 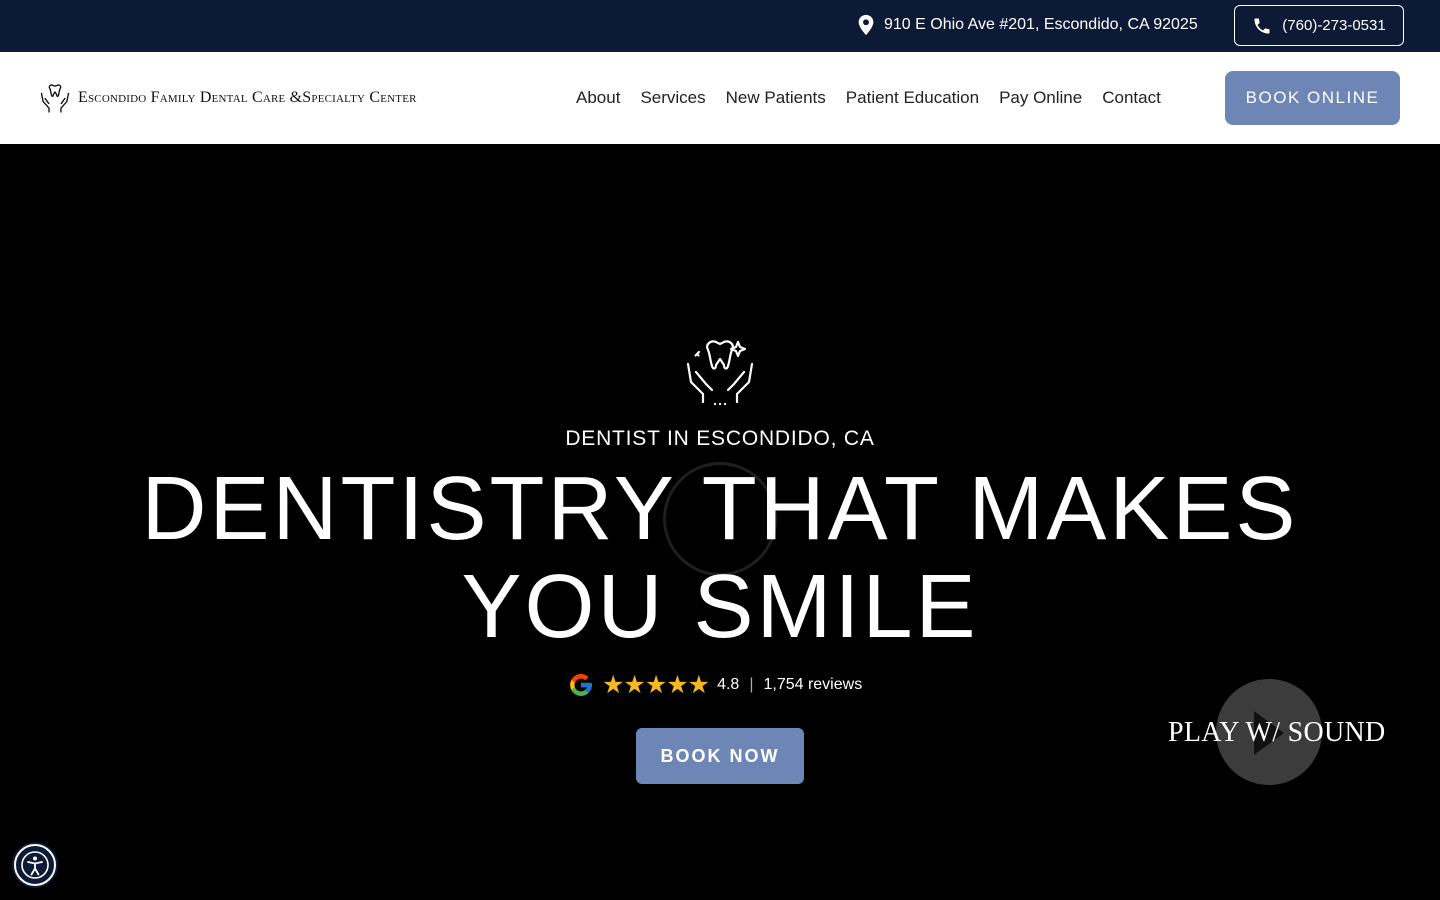 What do you see at coordinates (1277, 733) in the screenshot?
I see `play-with-sound-label: PLAY W/ SOUND` at bounding box center [1277, 733].